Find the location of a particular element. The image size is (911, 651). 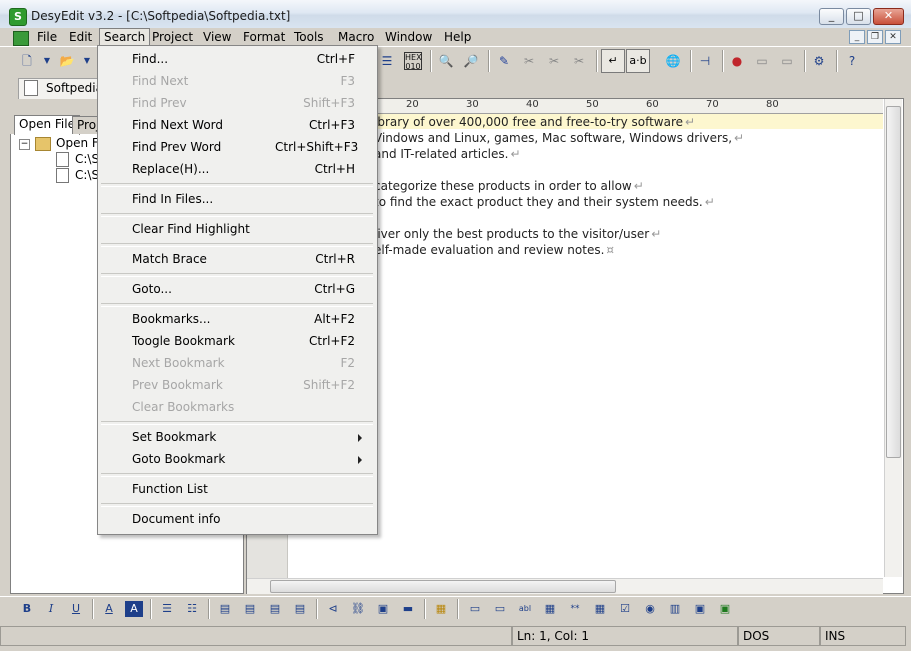

menu-view: View is located at coordinates (217, 37).